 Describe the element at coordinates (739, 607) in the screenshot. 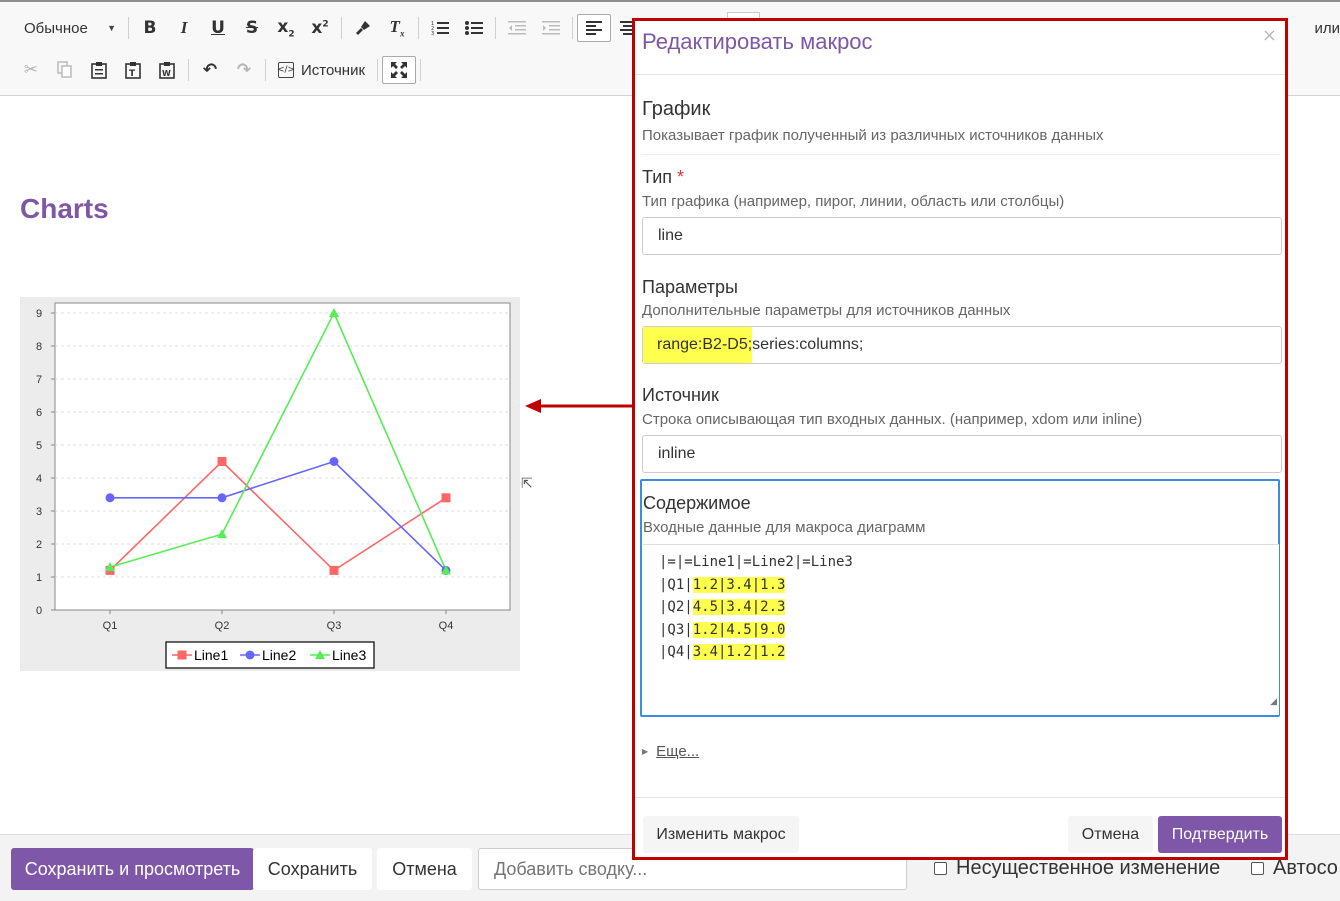

I see `code-line-highlight: 4.5|3.4|2.3` at that location.